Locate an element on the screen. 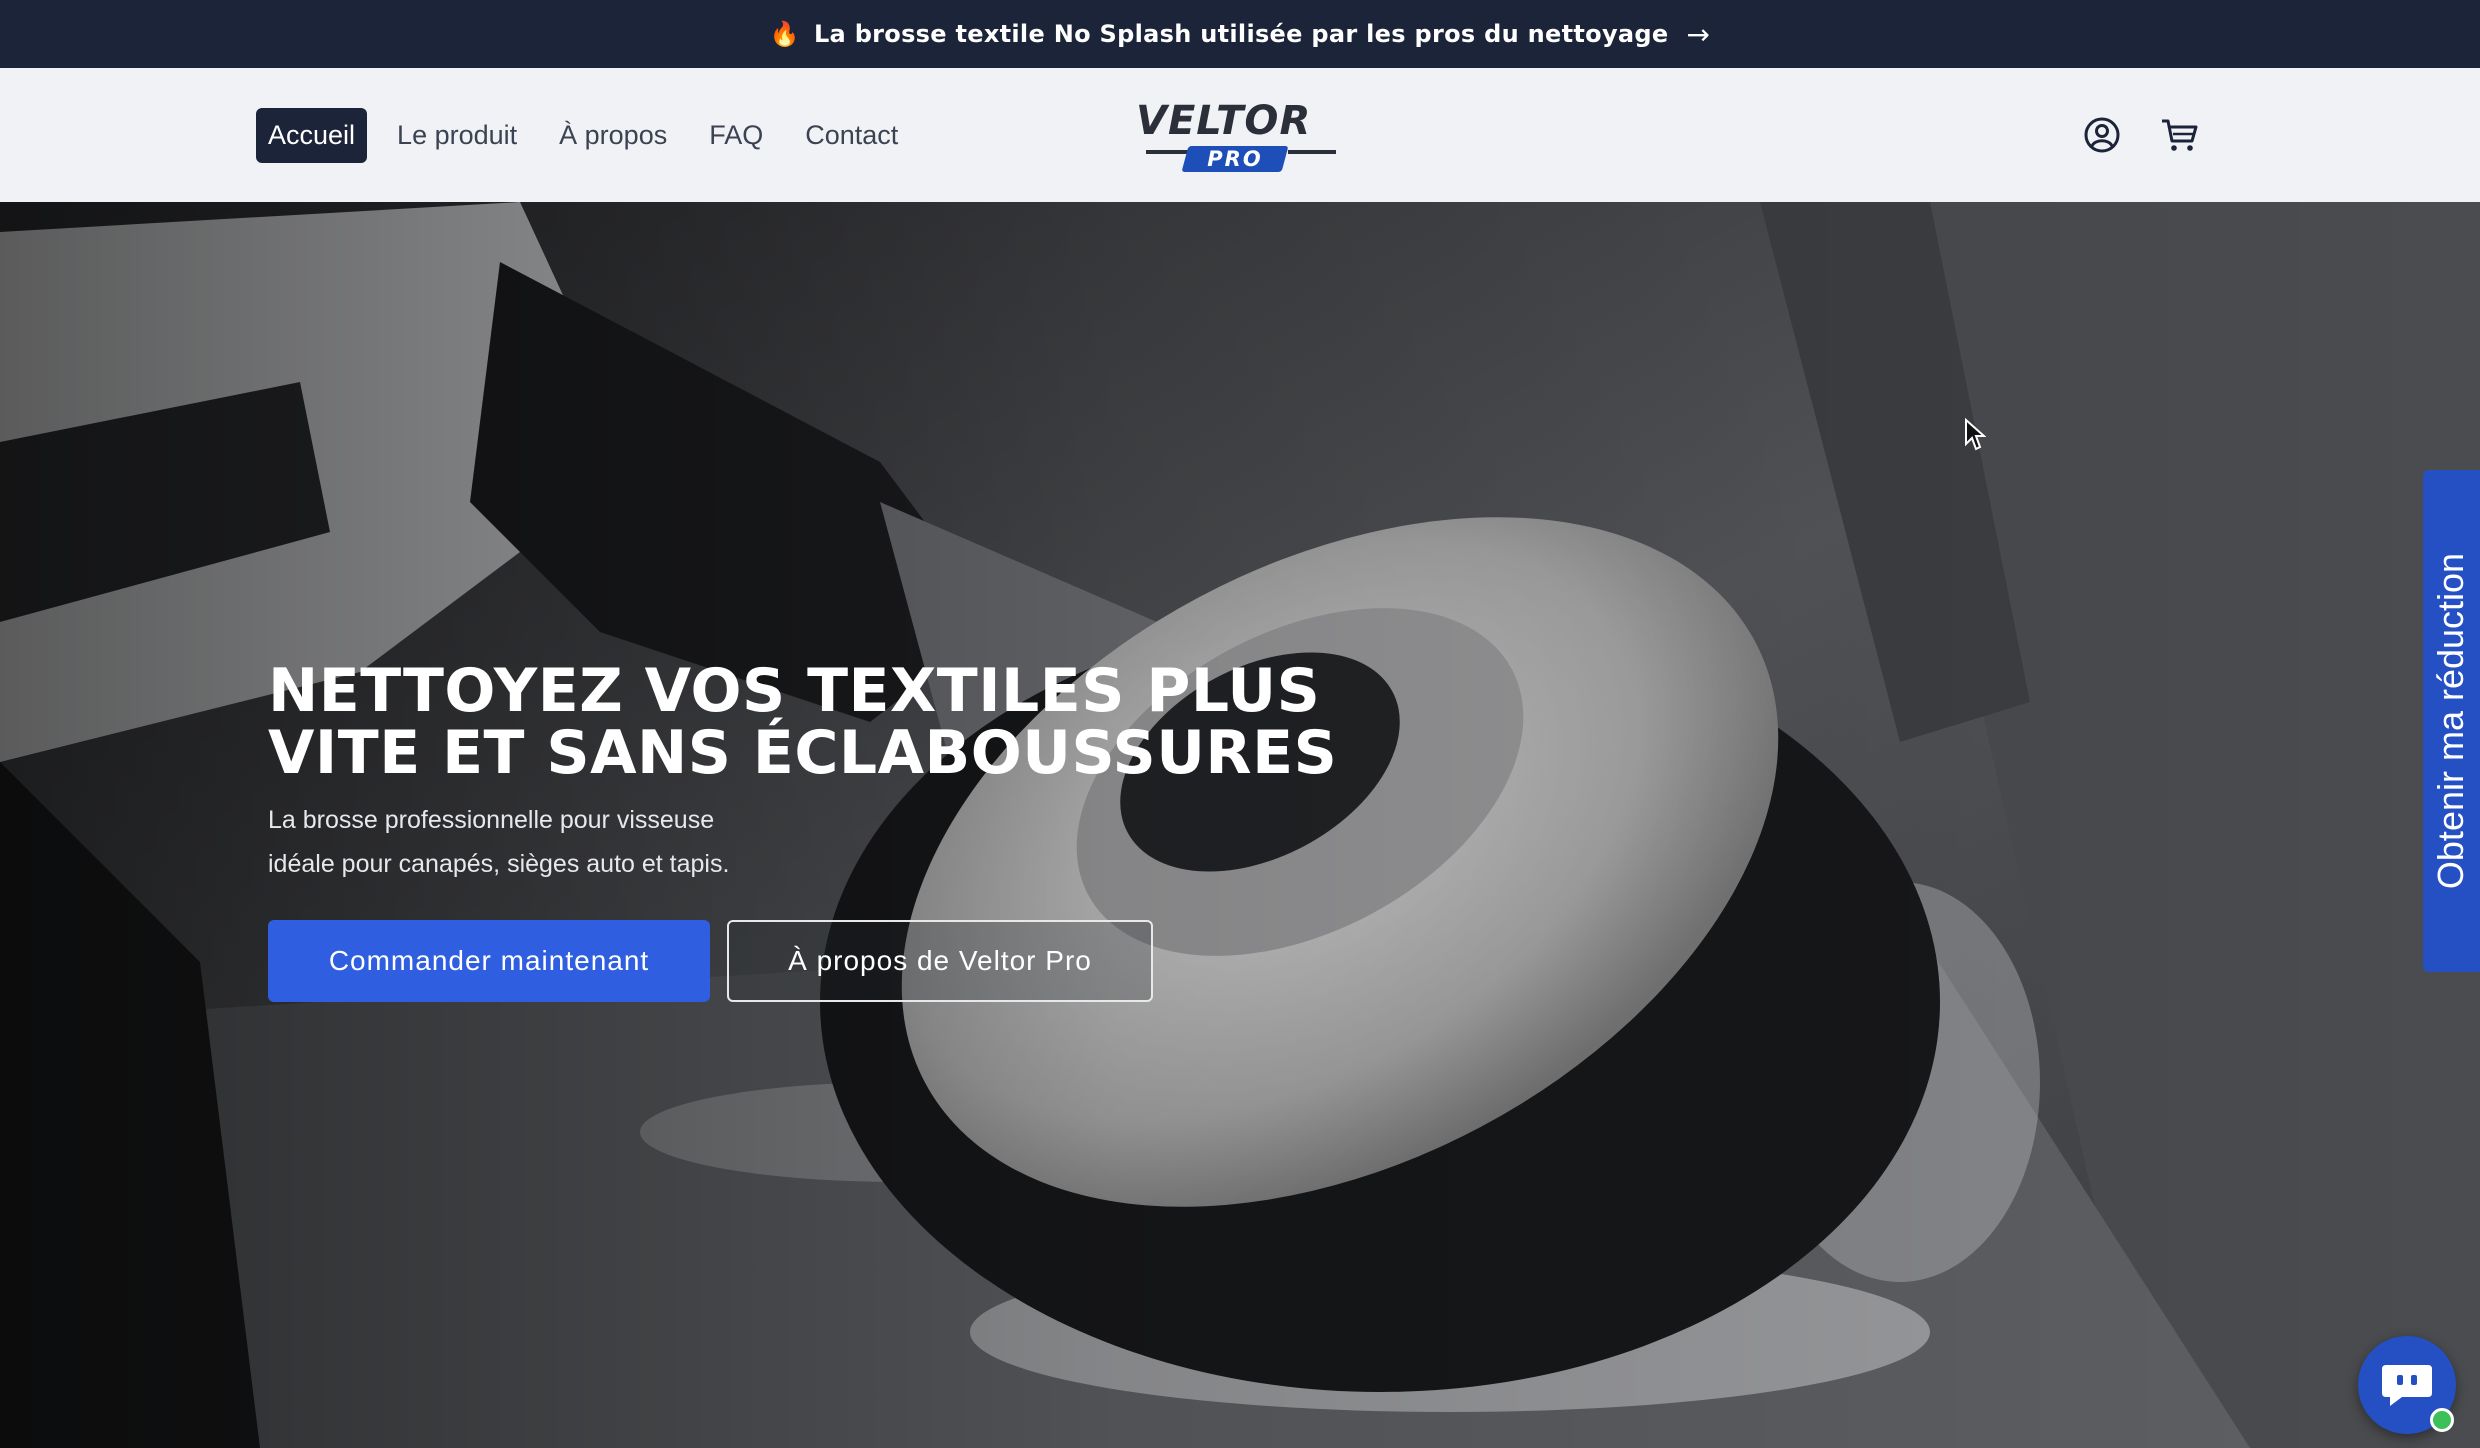 The height and width of the screenshot is (1448, 2480). logo-speed-line-left is located at coordinates (1168, 152).